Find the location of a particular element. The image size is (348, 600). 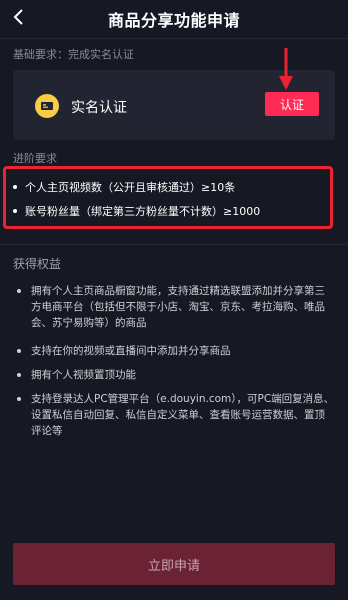

advanced-requirement-label: 进阶要求 is located at coordinates (35, 158).